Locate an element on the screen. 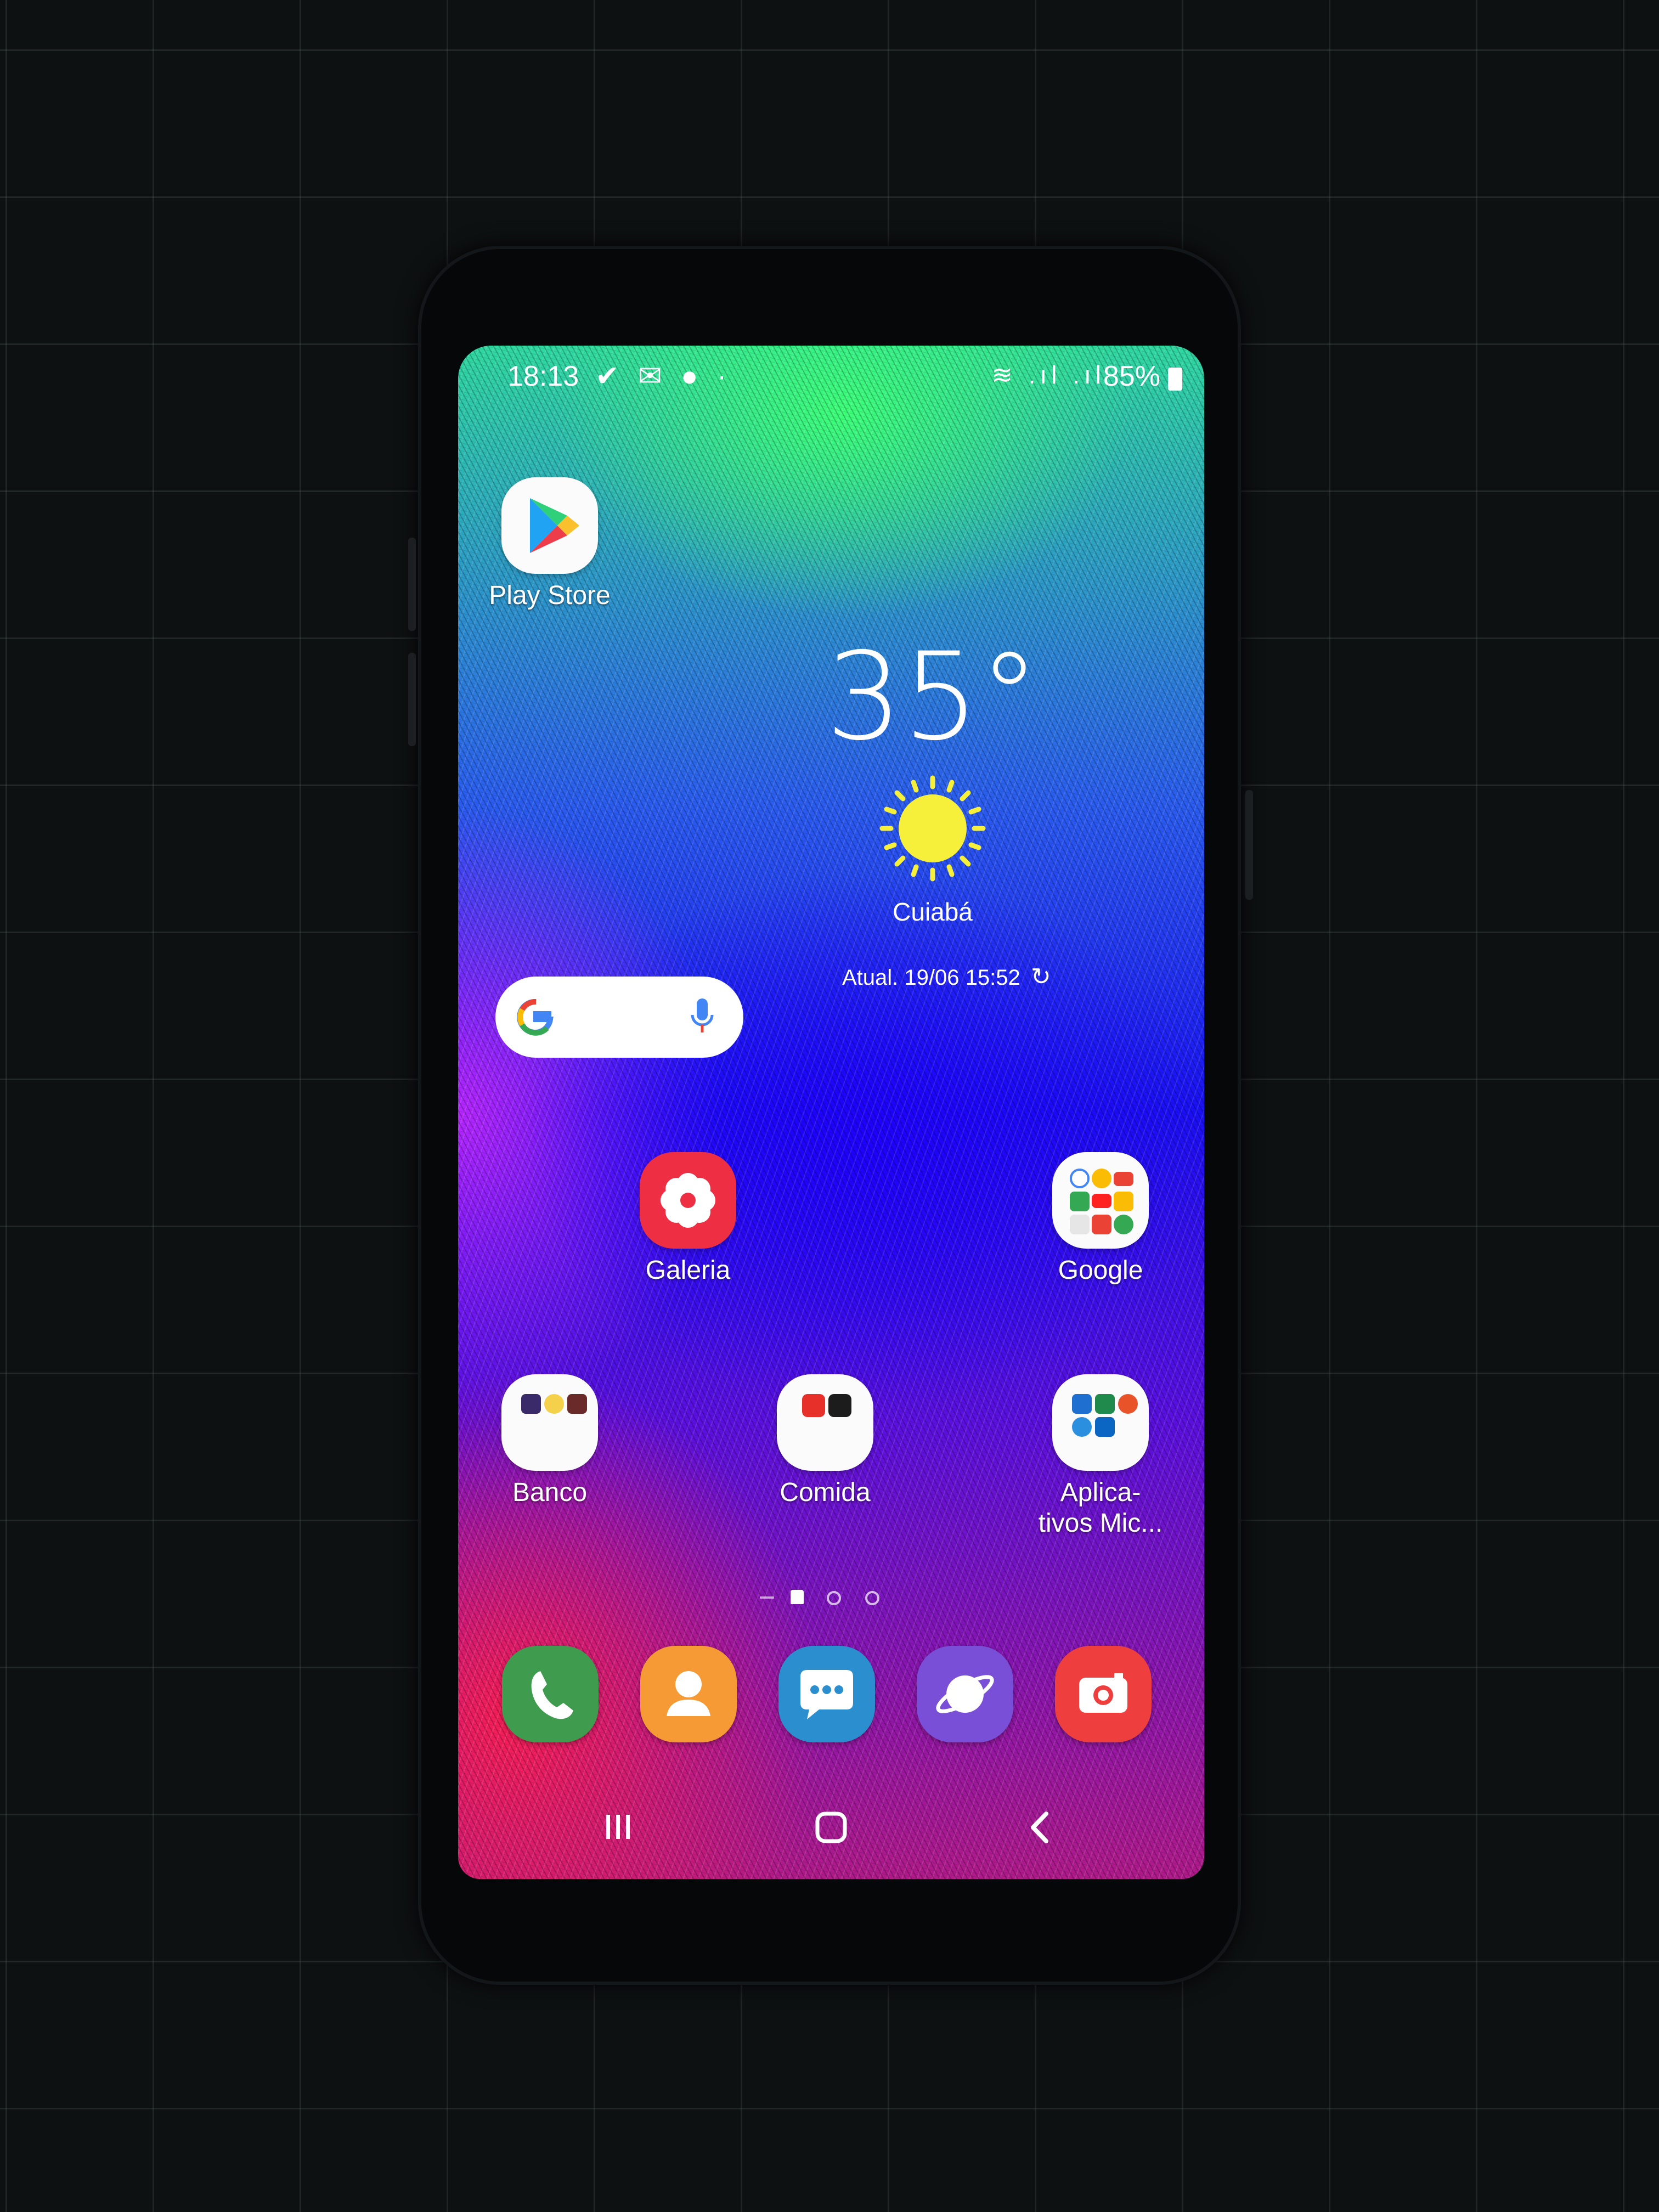 This screenshot has height=2212, width=1659. chrome-icon is located at coordinates (1101, 1178).